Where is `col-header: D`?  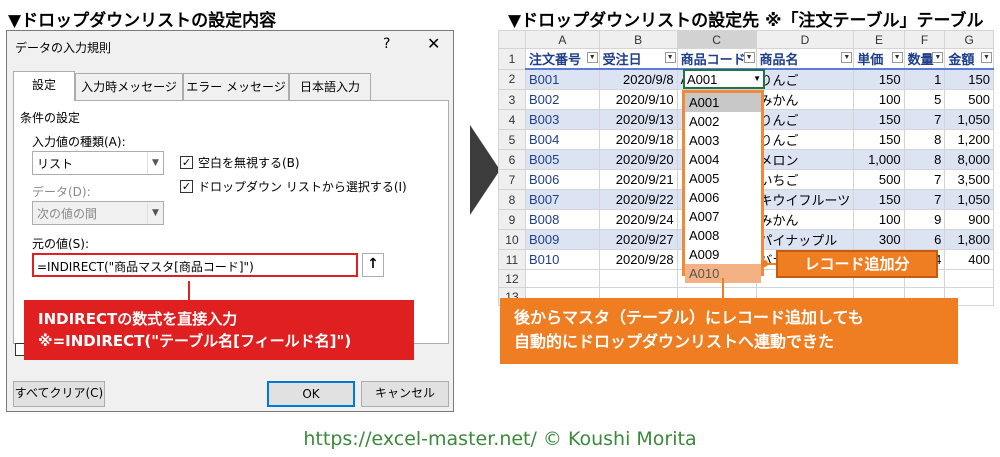 col-header: D is located at coordinates (805, 39).